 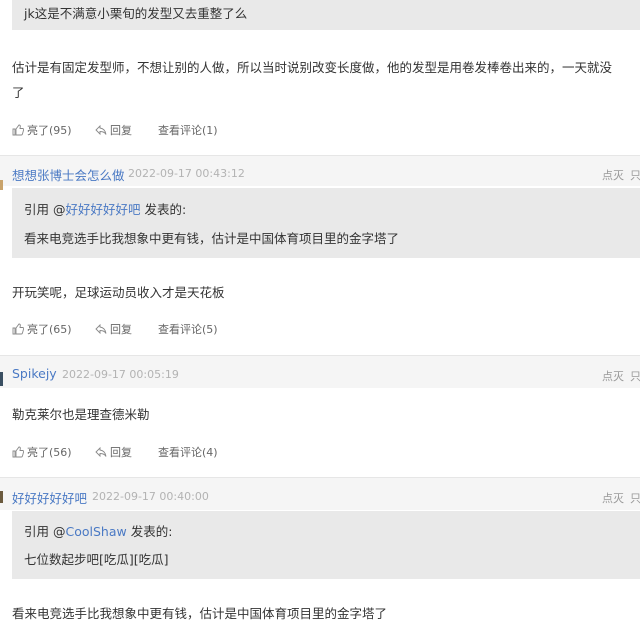 I want to click on top-quote-text: jk这是不满意小栗旬的发型又去重整了么, so click(x=136, y=13).